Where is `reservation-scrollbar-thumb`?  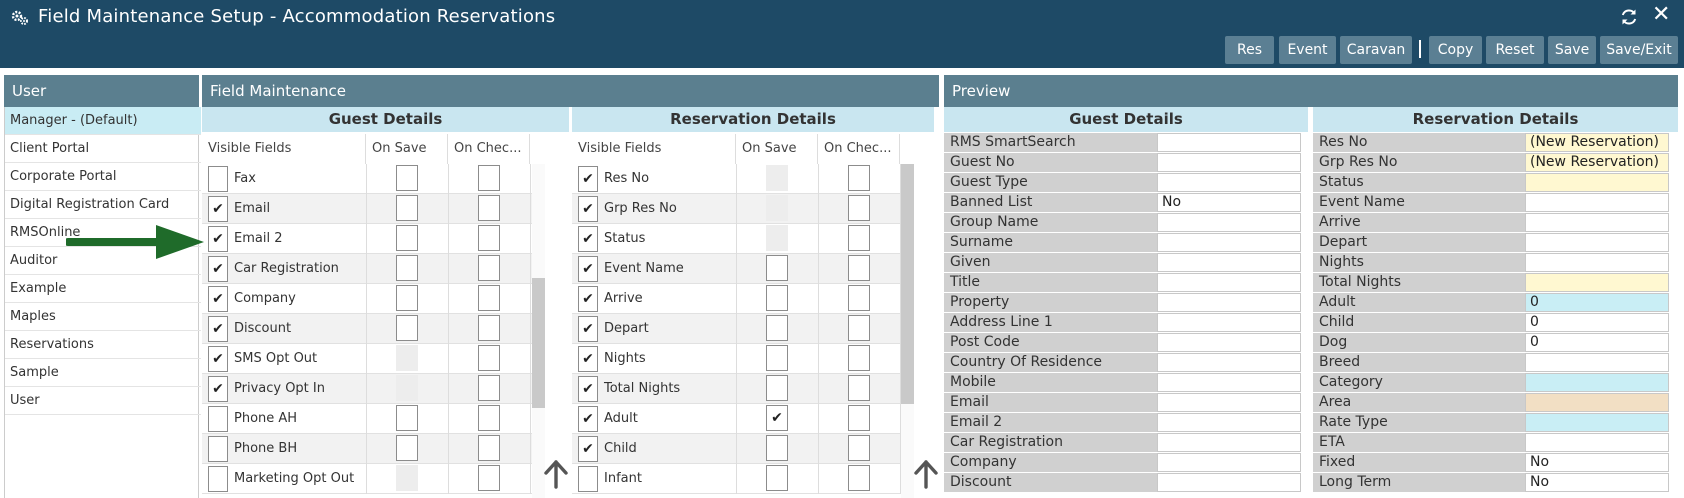 reservation-scrollbar-thumb is located at coordinates (907, 284).